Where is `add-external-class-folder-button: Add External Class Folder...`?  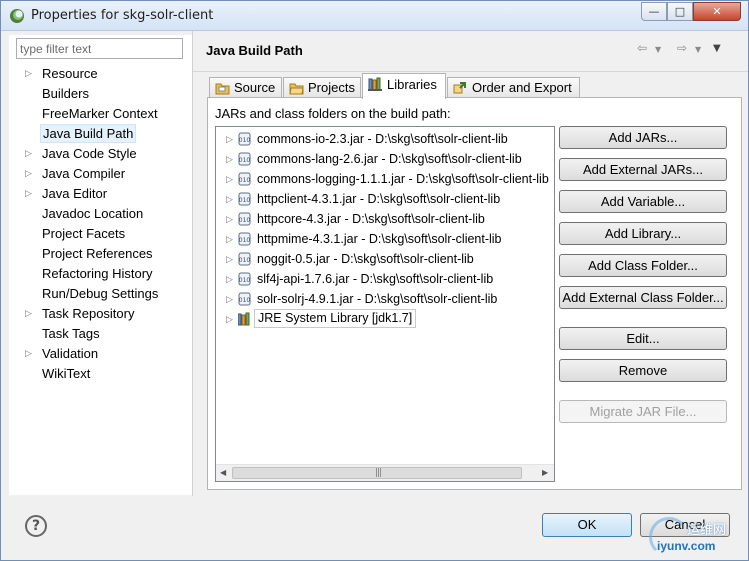 add-external-class-folder-button: Add External Class Folder... is located at coordinates (643, 297).